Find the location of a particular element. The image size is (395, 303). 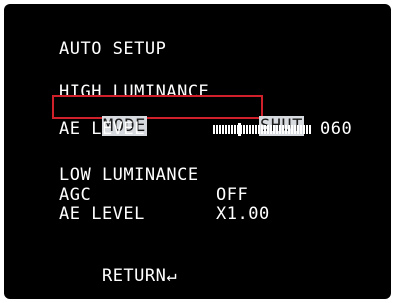

low-ae-level-value: X1.00 is located at coordinates (243, 214).